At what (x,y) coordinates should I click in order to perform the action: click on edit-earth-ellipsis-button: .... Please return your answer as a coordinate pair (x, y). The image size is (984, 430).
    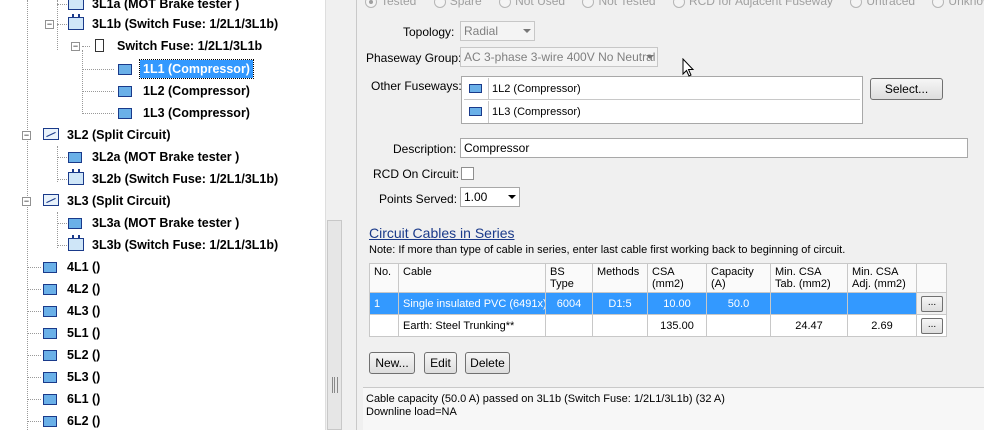
    Looking at the image, I should click on (932, 325).